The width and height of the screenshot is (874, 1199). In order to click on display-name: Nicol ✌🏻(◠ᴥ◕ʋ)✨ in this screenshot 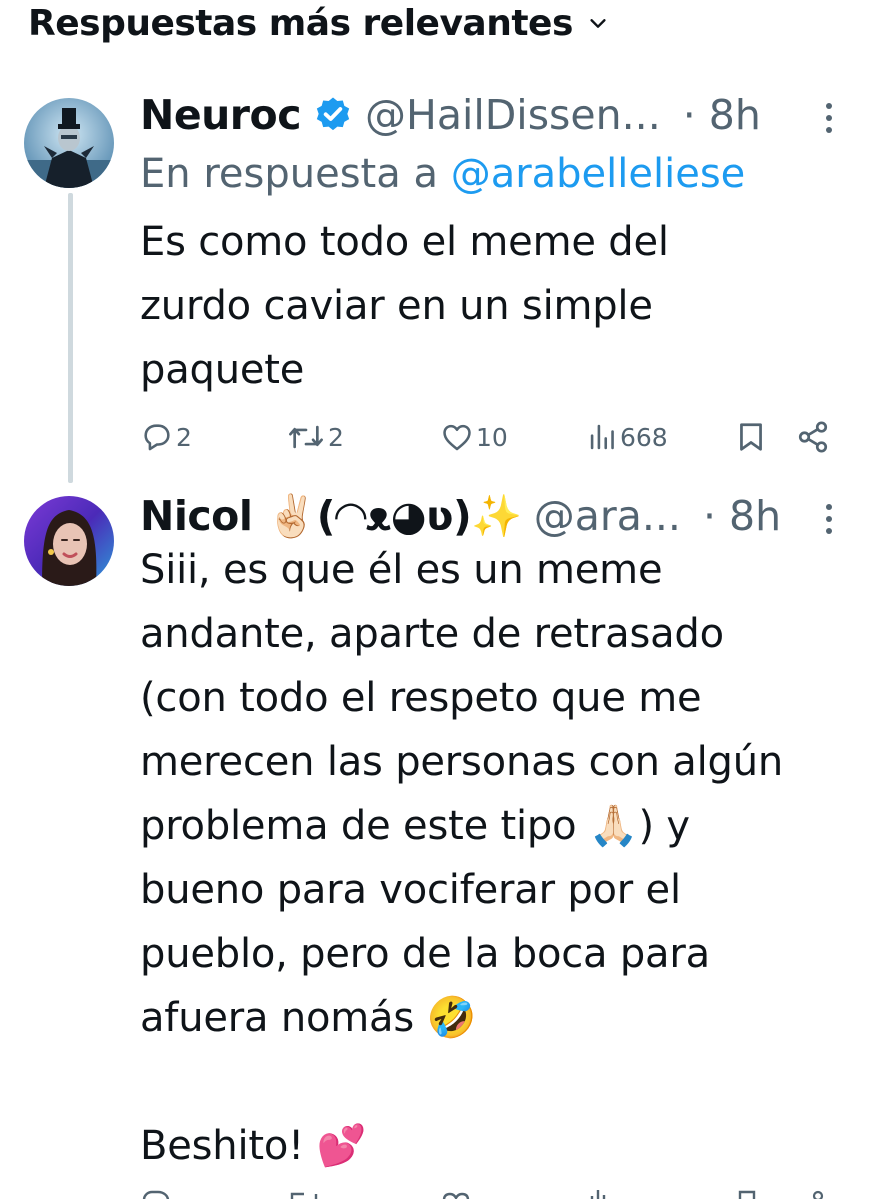, I will do `click(331, 516)`.